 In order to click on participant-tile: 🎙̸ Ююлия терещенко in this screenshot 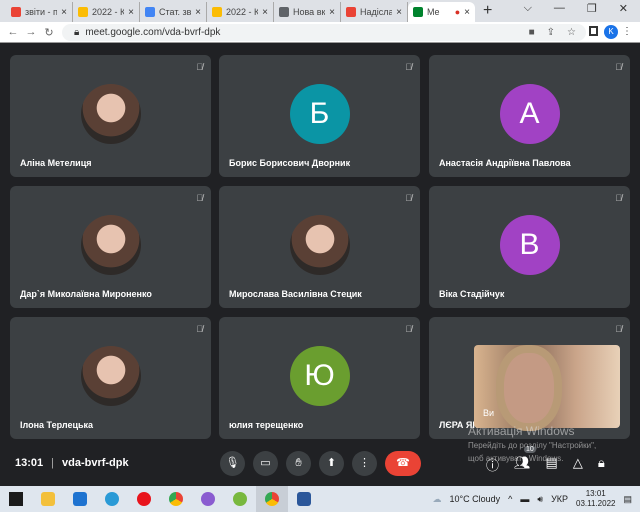, I will do `click(319, 378)`.